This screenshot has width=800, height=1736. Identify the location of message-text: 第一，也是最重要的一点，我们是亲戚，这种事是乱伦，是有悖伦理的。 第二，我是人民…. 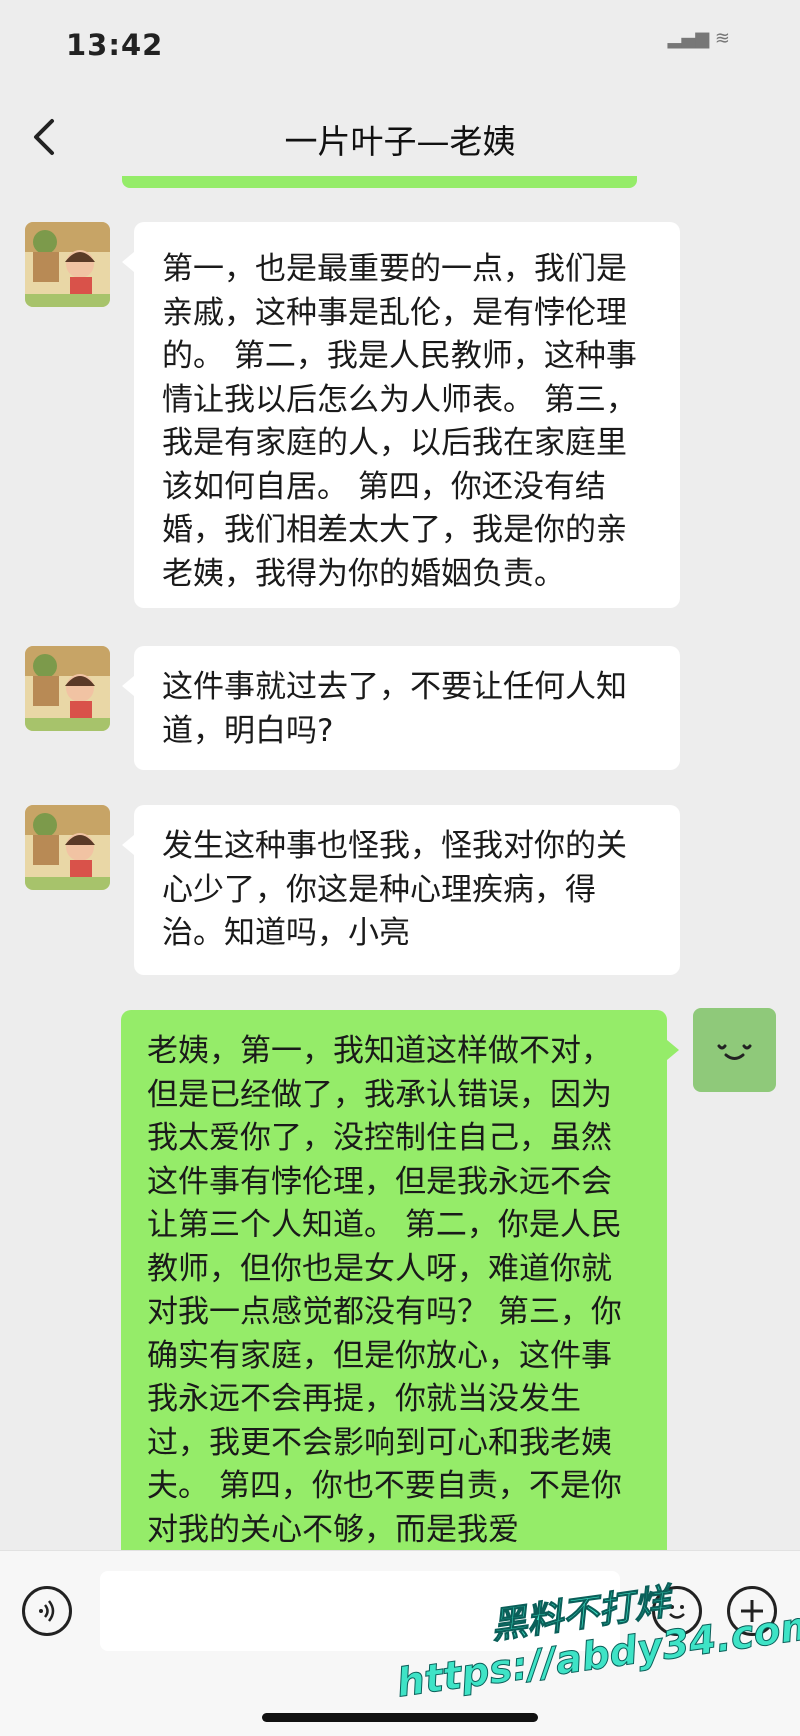
(399, 421).